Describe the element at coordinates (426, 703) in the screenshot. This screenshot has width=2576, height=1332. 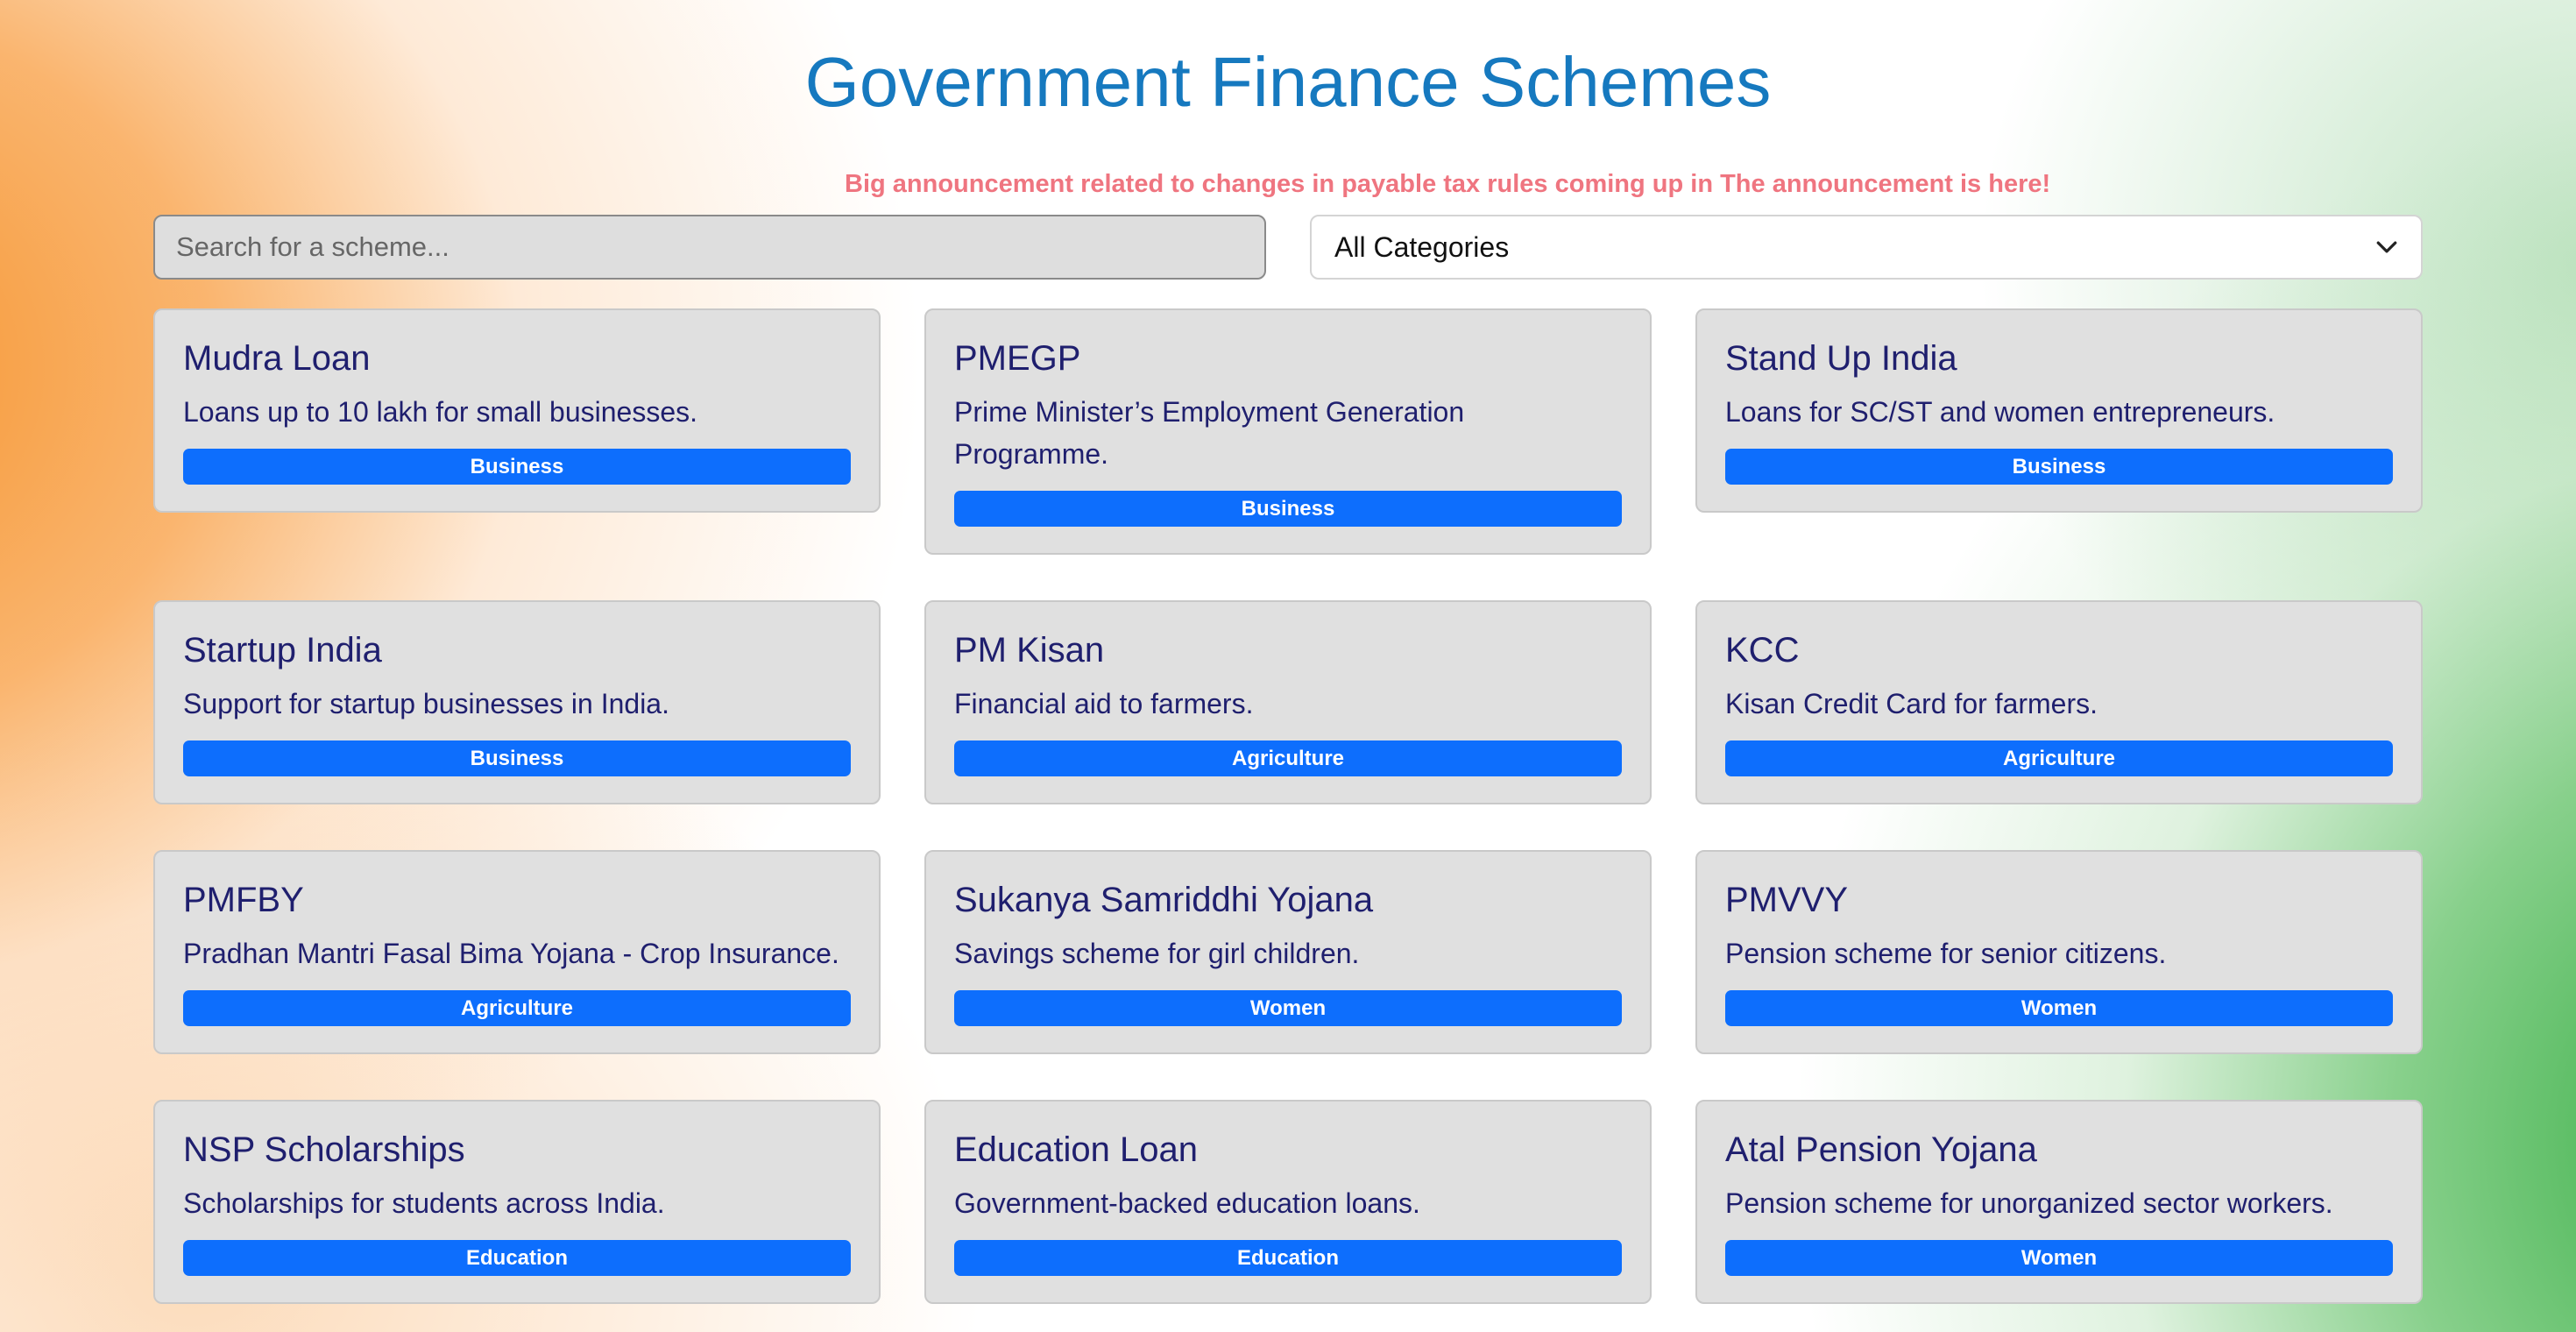
I see `scheme-description: Support for startup businesses in India.` at that location.